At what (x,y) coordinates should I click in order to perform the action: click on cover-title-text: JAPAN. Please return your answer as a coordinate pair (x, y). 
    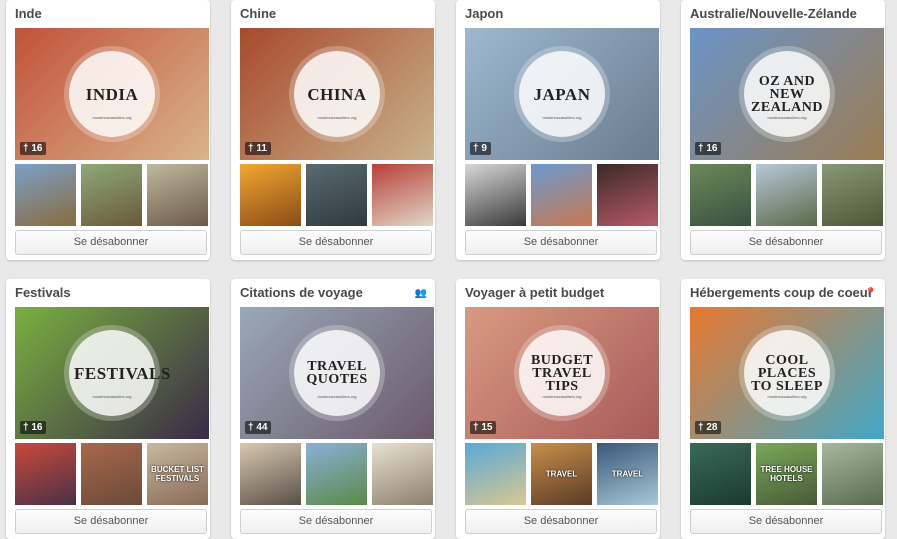
    Looking at the image, I should click on (562, 94).